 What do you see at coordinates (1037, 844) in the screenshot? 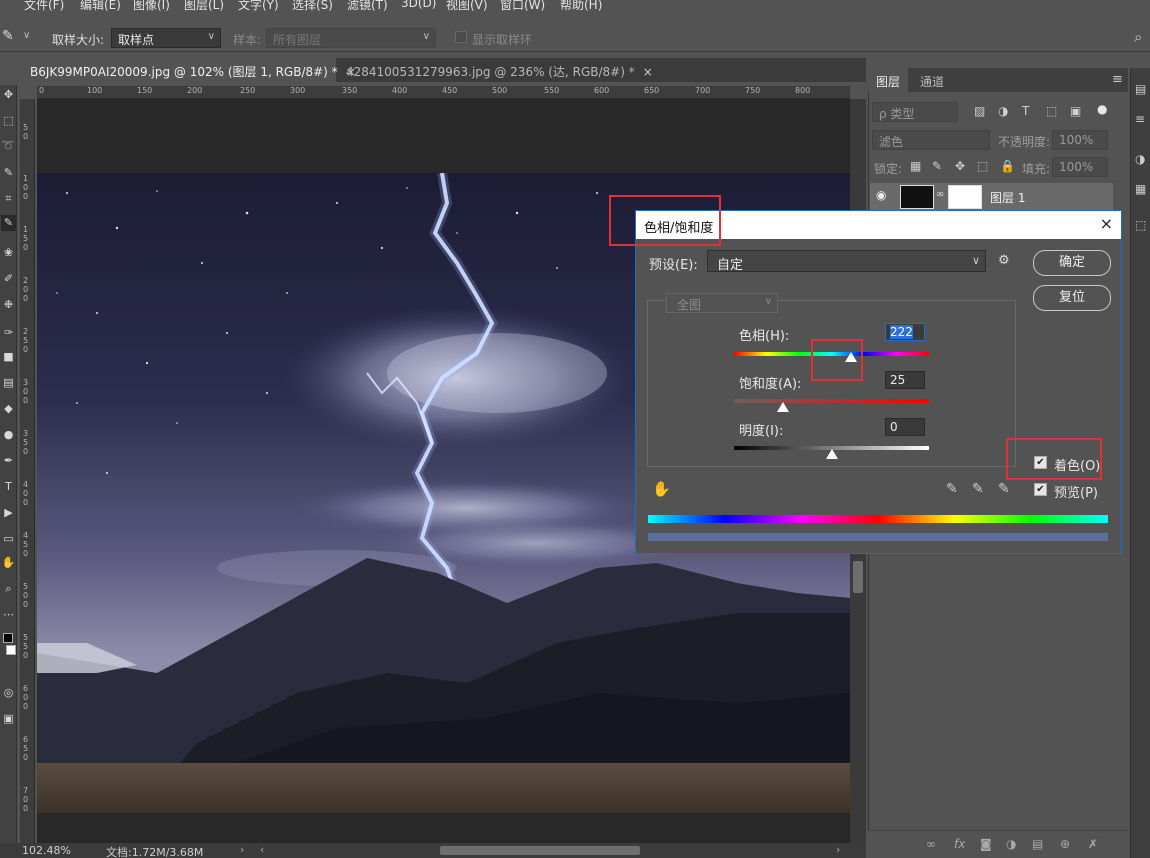
I see `new-group-icon: ▤` at bounding box center [1037, 844].